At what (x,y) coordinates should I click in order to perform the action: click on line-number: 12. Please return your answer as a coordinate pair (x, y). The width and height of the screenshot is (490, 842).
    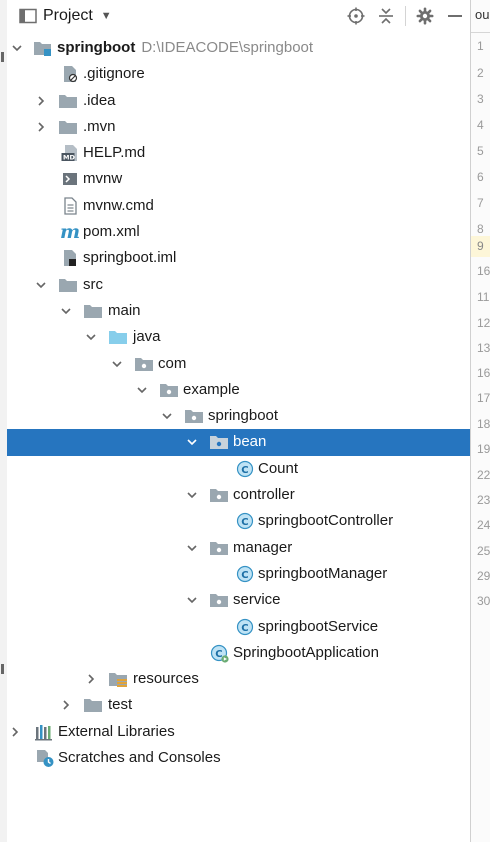
    Looking at the image, I should click on (483, 323).